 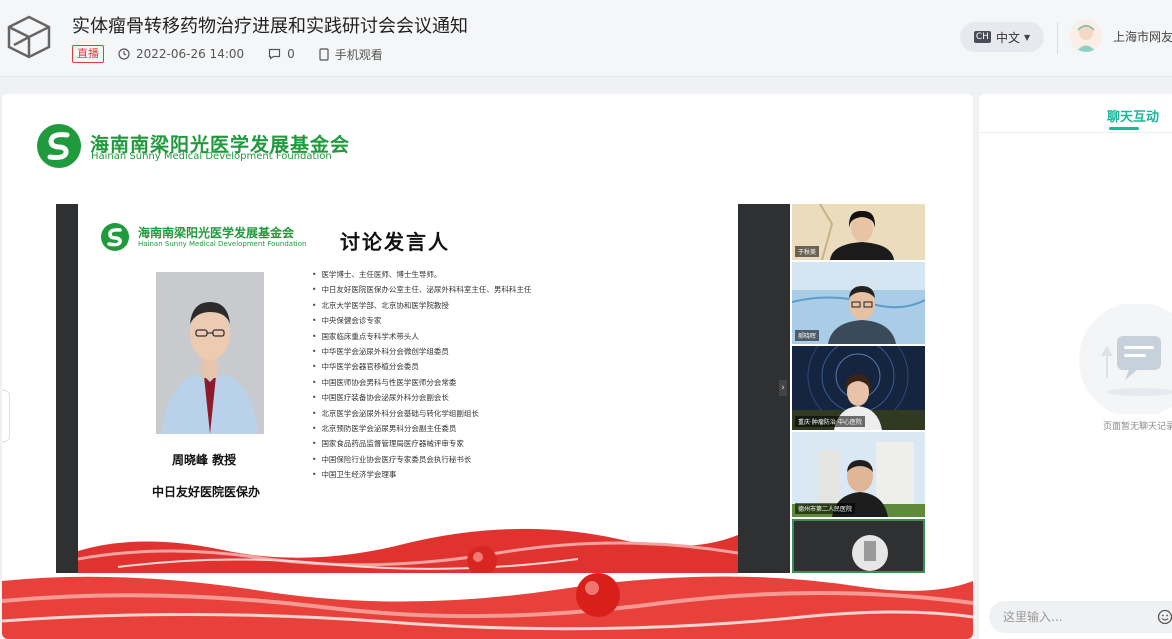 What do you see at coordinates (421, 336) in the screenshot?
I see `credential-item: 国家临床重点专科学术带头人` at bounding box center [421, 336].